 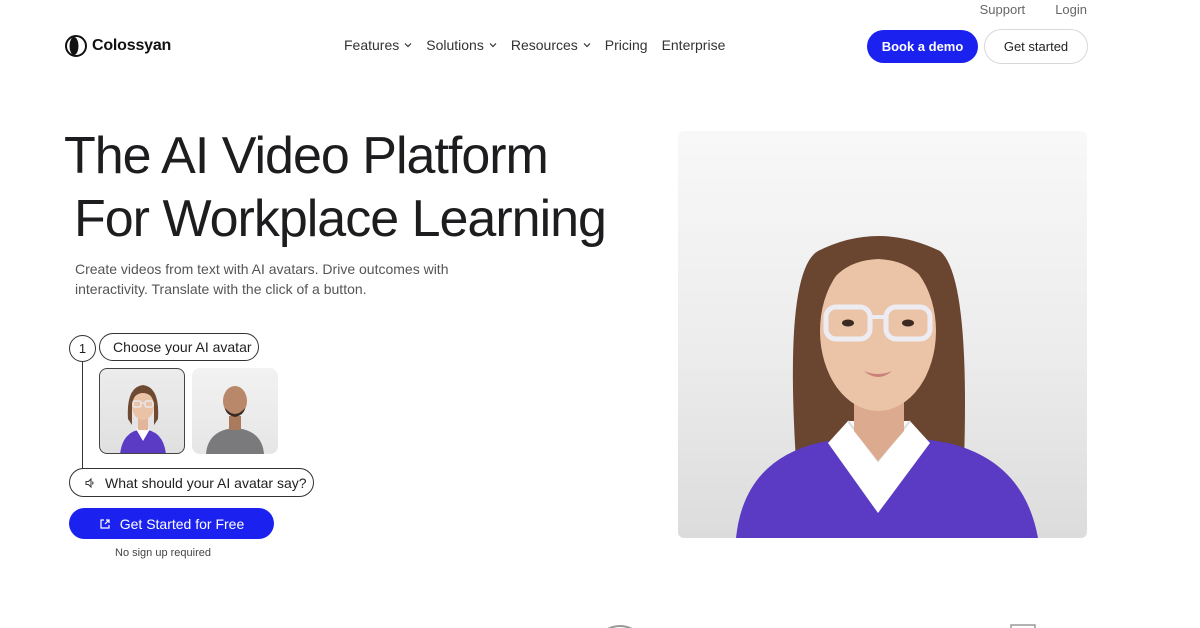 I want to click on external-link-icon, so click(x=105, y=523).